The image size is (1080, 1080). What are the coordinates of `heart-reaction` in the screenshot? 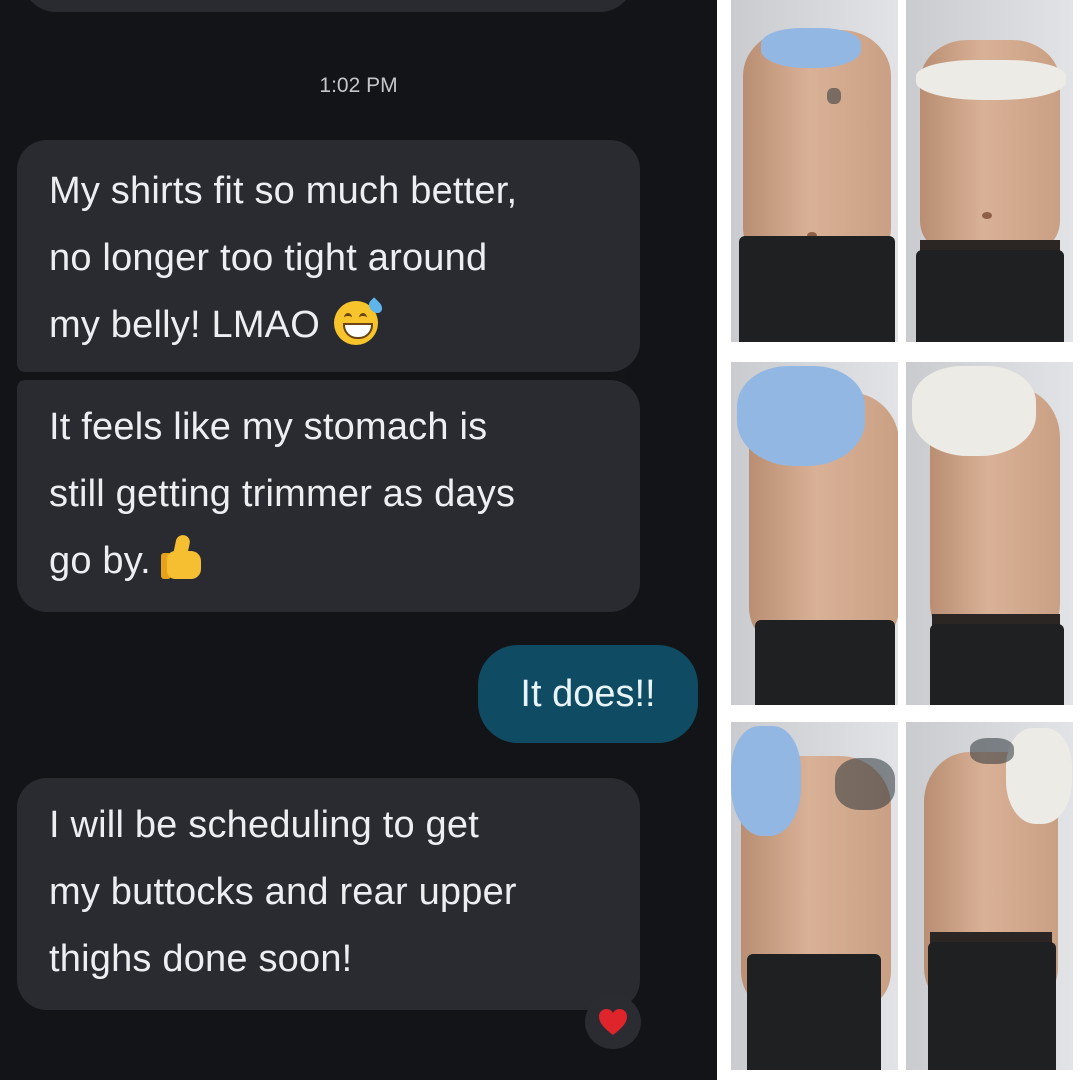 It's located at (613, 1022).